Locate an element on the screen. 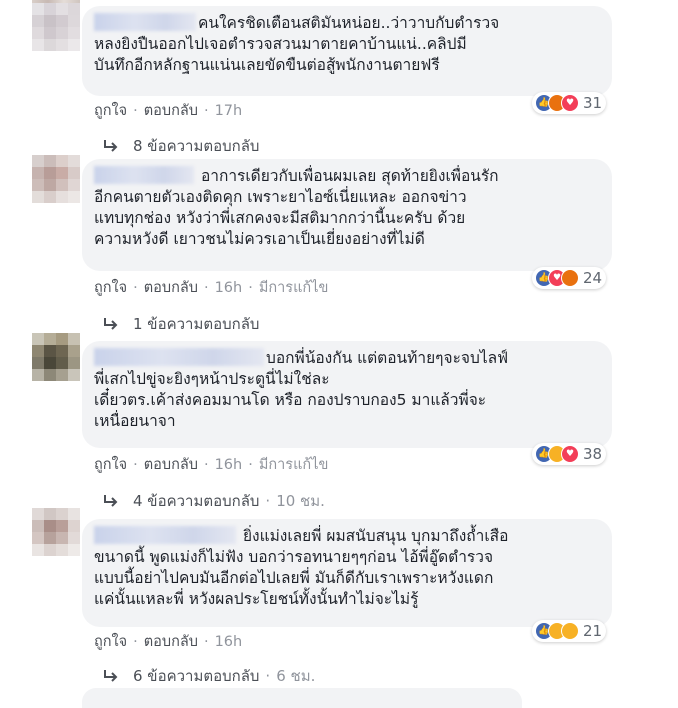  reaction-summary: 👍 ♥ 24 is located at coordinates (569, 278).